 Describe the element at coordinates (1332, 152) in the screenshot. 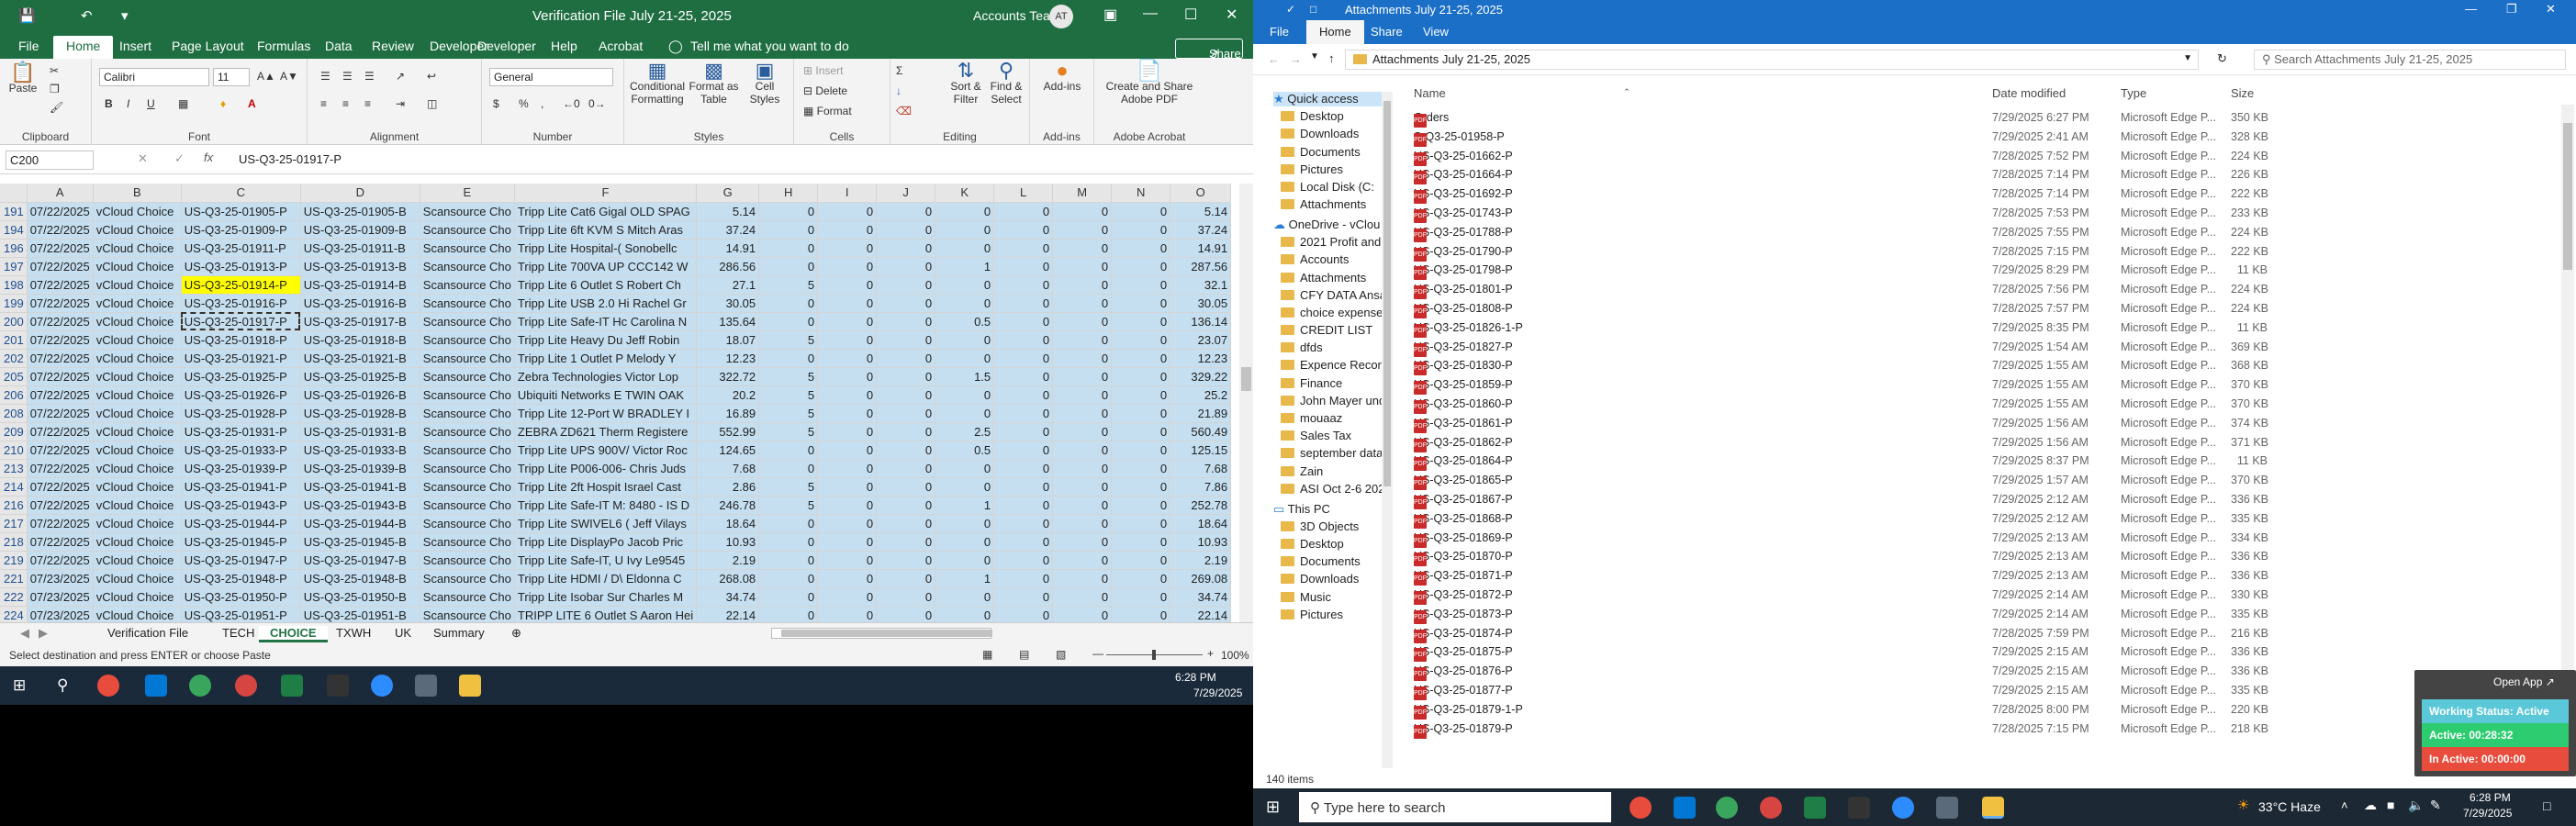

I see `nav-item: Documents` at that location.